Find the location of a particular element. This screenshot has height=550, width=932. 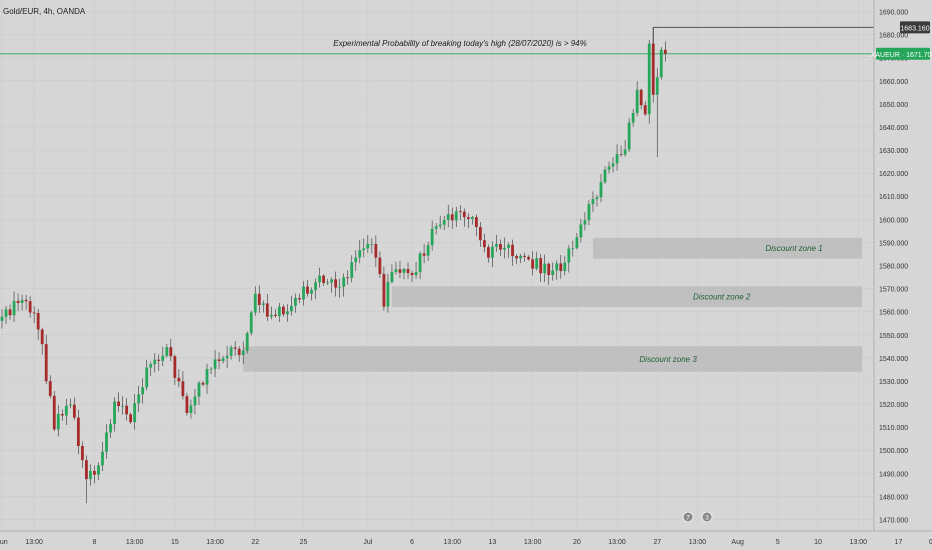

y-tick-label: 1690.000 is located at coordinates (893, 13).